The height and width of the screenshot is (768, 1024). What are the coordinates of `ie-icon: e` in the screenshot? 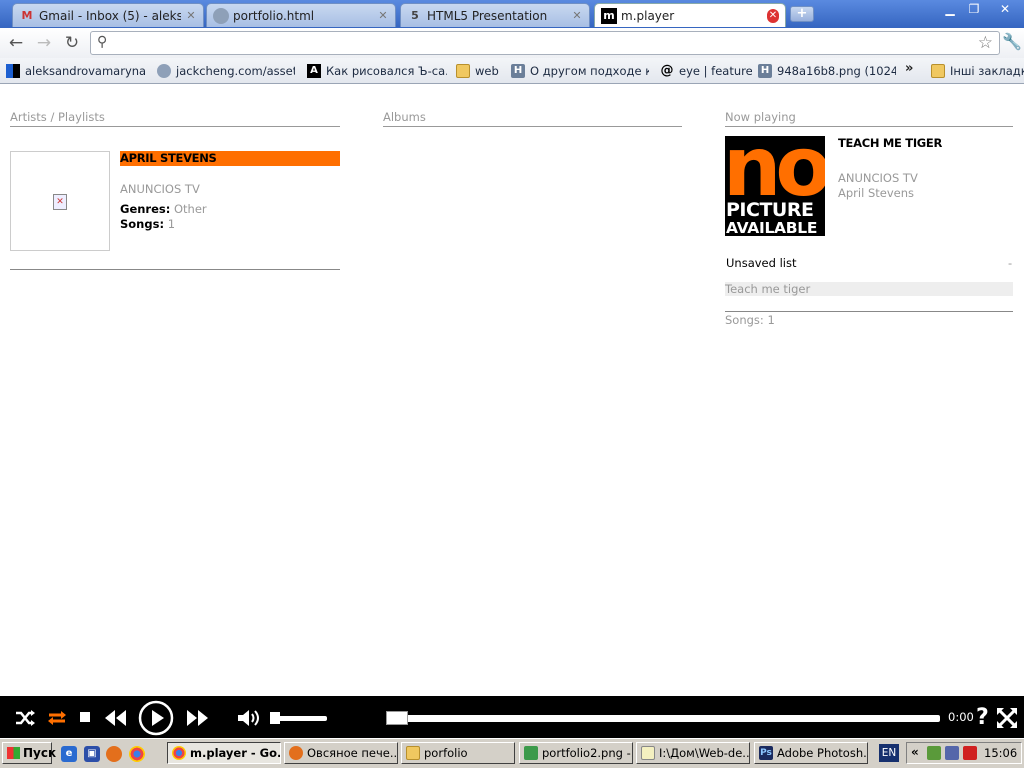 It's located at (69, 754).